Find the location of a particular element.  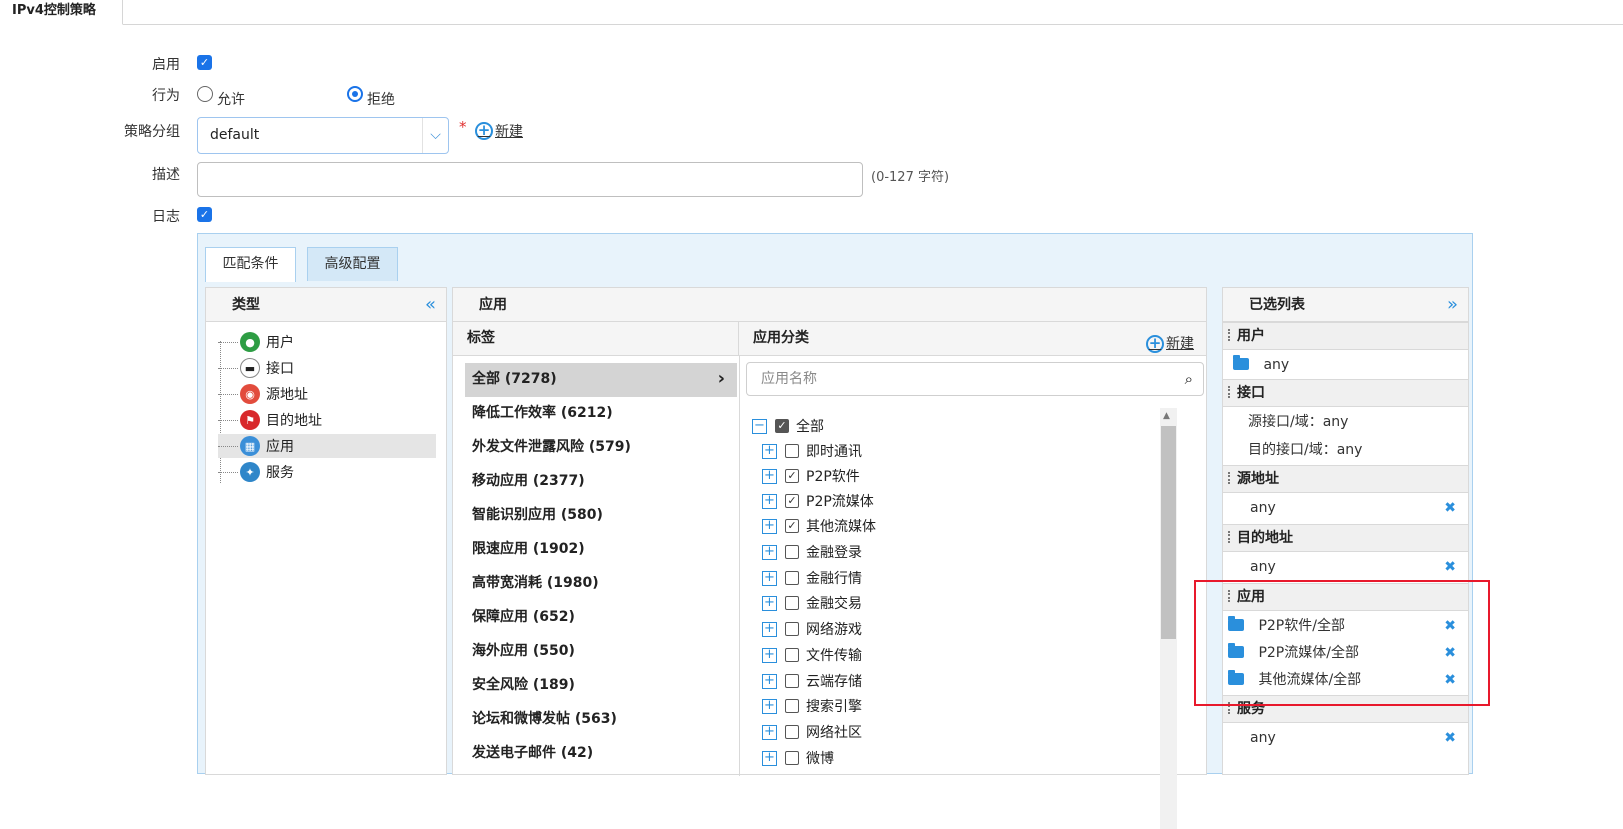

enable-checkbox: ✓ is located at coordinates (204, 62).